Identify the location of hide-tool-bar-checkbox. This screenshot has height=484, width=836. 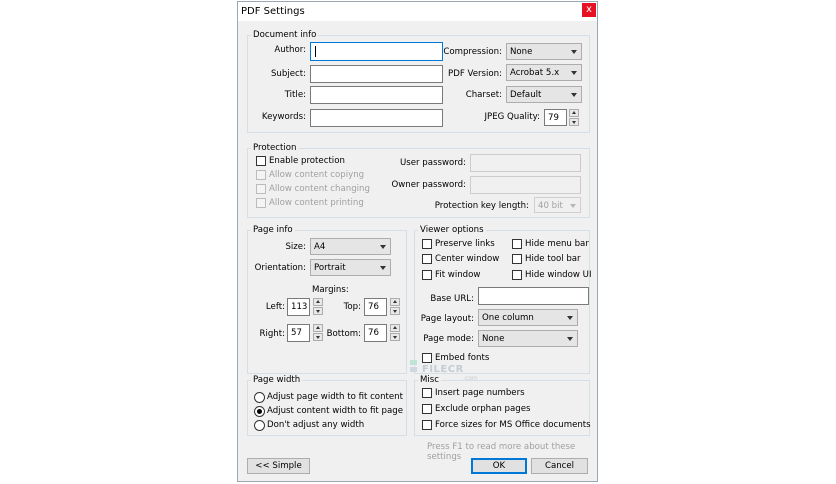
(517, 259).